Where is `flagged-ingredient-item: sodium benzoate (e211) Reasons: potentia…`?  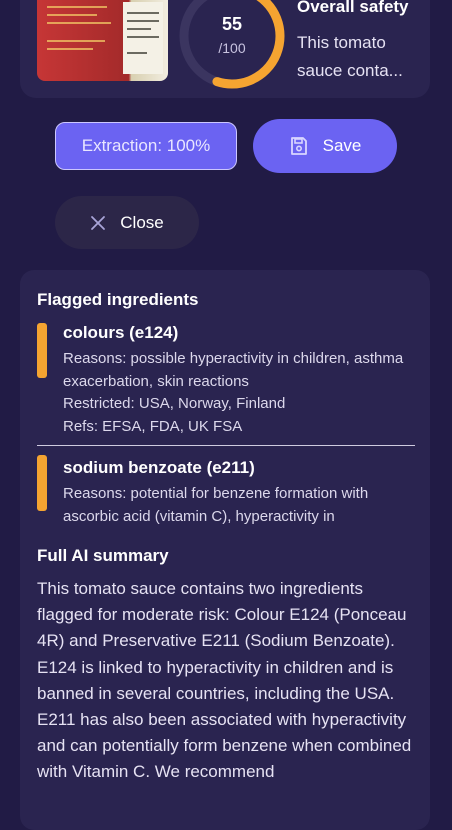 flagged-ingredient-item: sodium benzoate (e211) Reasons: potentia… is located at coordinates (226, 490).